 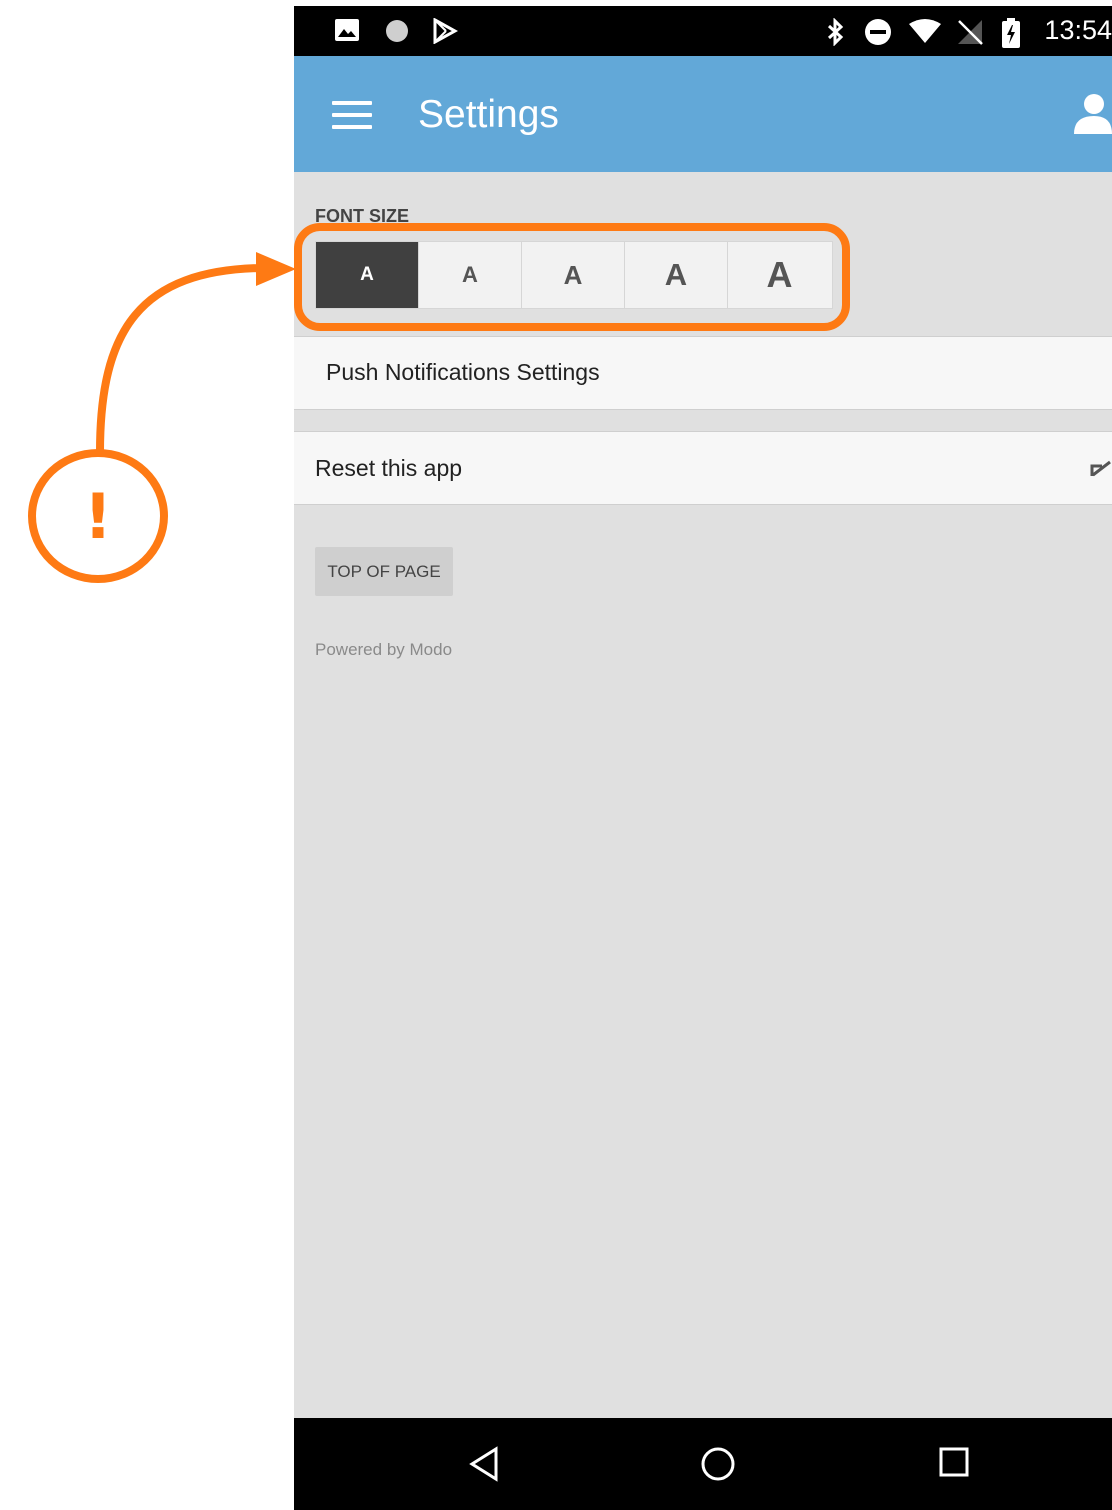 What do you see at coordinates (367, 275) in the screenshot?
I see `font-size-option-1: A` at bounding box center [367, 275].